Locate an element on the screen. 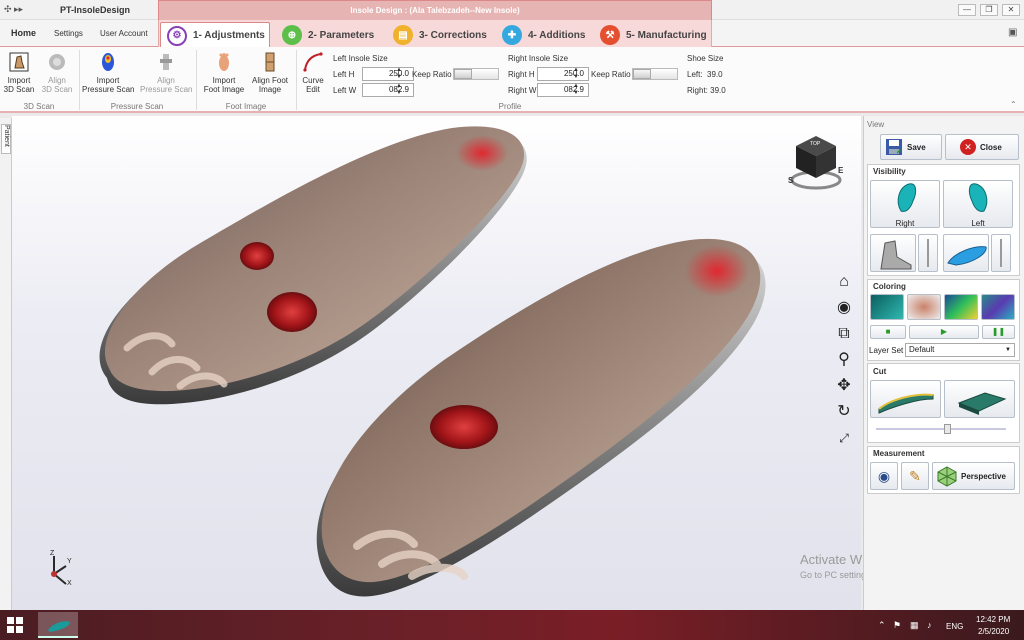  tab-manufacturing: ⚒ 5- Manufacturing is located at coordinates (653, 35).